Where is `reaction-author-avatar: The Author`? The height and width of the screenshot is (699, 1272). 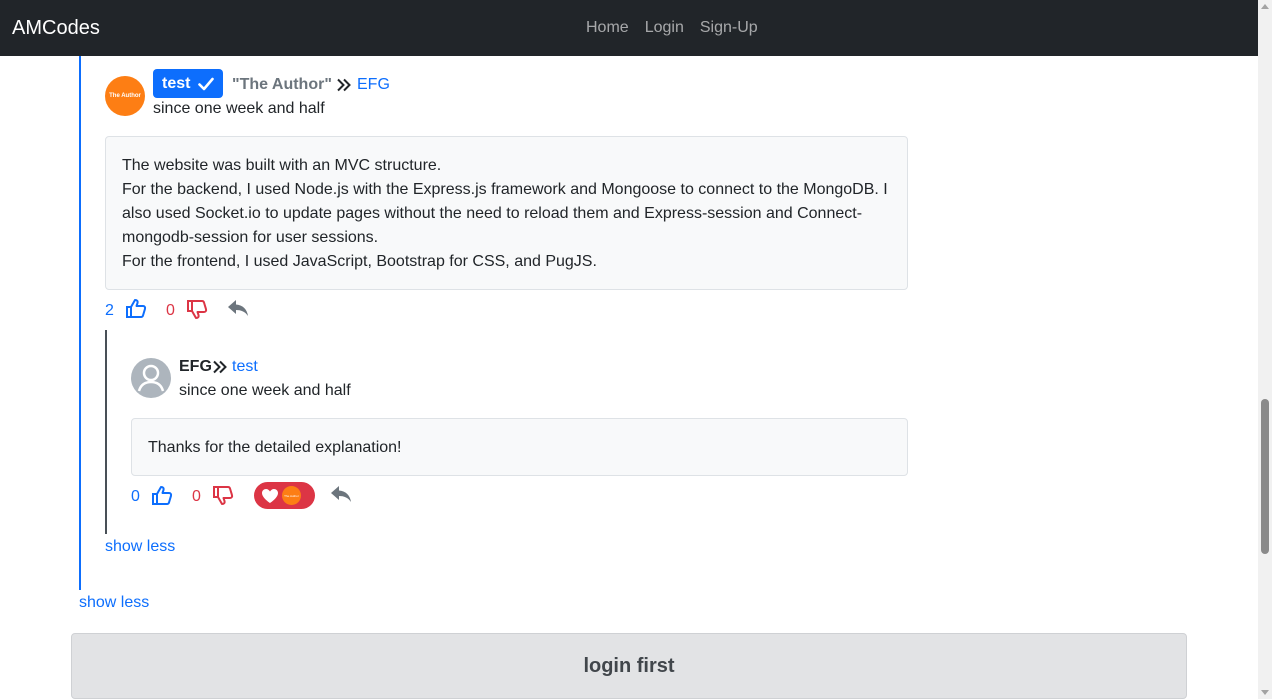 reaction-author-avatar: The Author is located at coordinates (291, 495).